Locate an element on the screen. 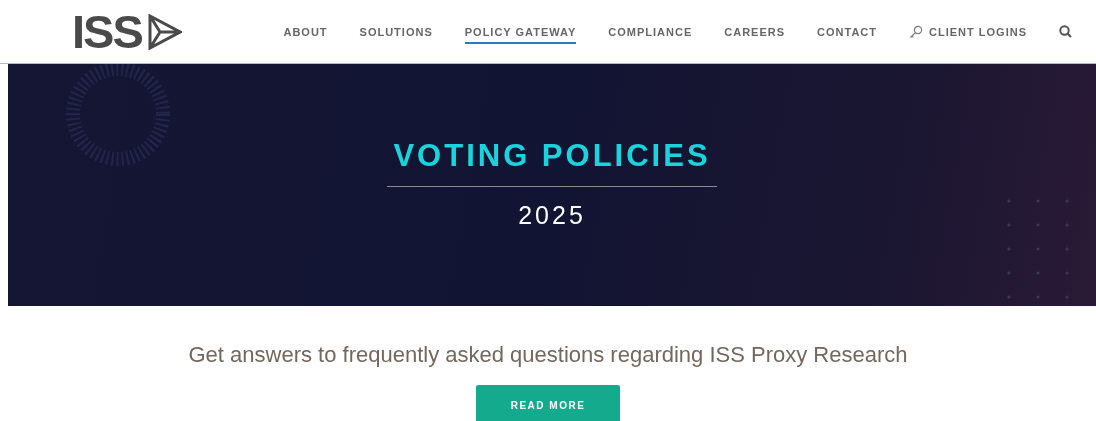 The image size is (1096, 421). triangle-logo-icon is located at coordinates (164, 31).